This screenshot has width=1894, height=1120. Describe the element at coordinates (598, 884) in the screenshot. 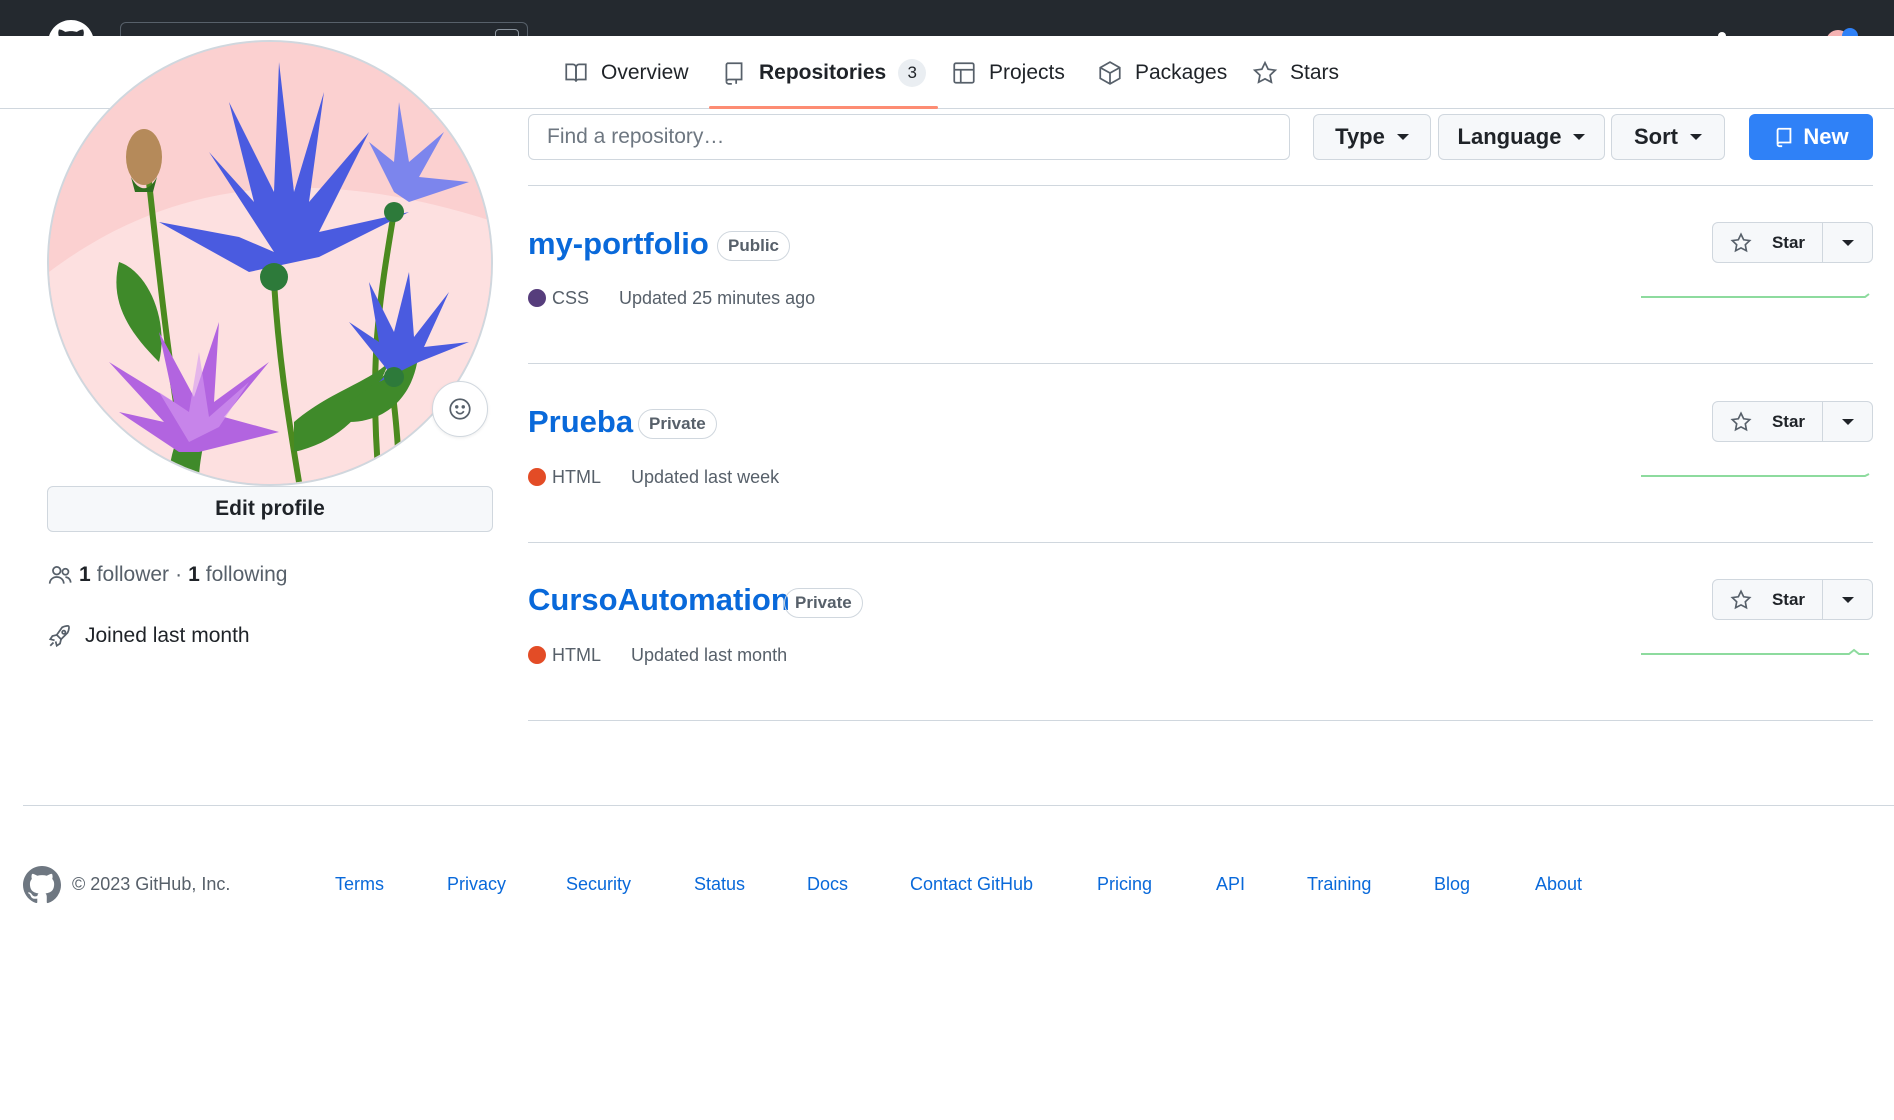

I see `footer-link-security: Security` at that location.